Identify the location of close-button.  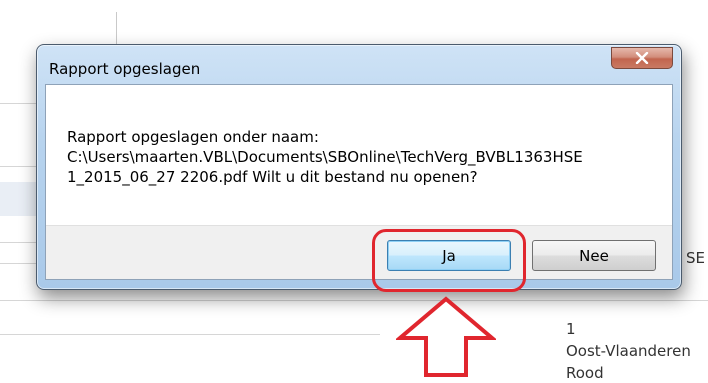
(642, 58).